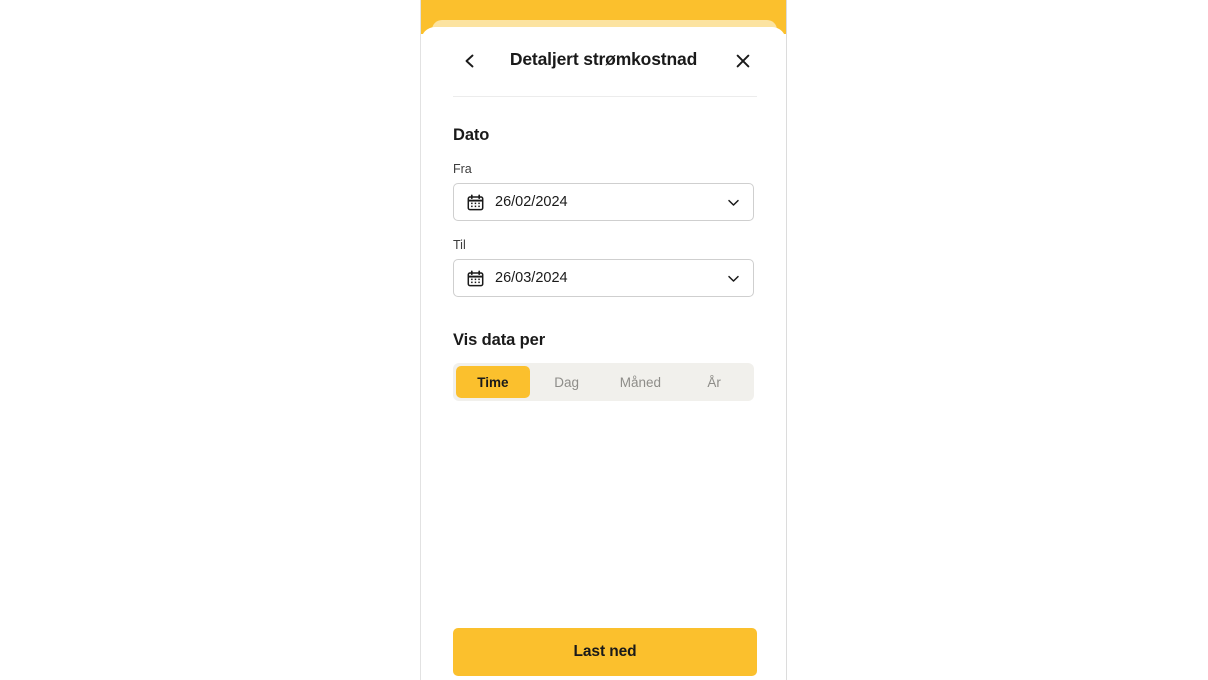 The height and width of the screenshot is (680, 1208). I want to click on segment-option-ar: År, so click(714, 382).